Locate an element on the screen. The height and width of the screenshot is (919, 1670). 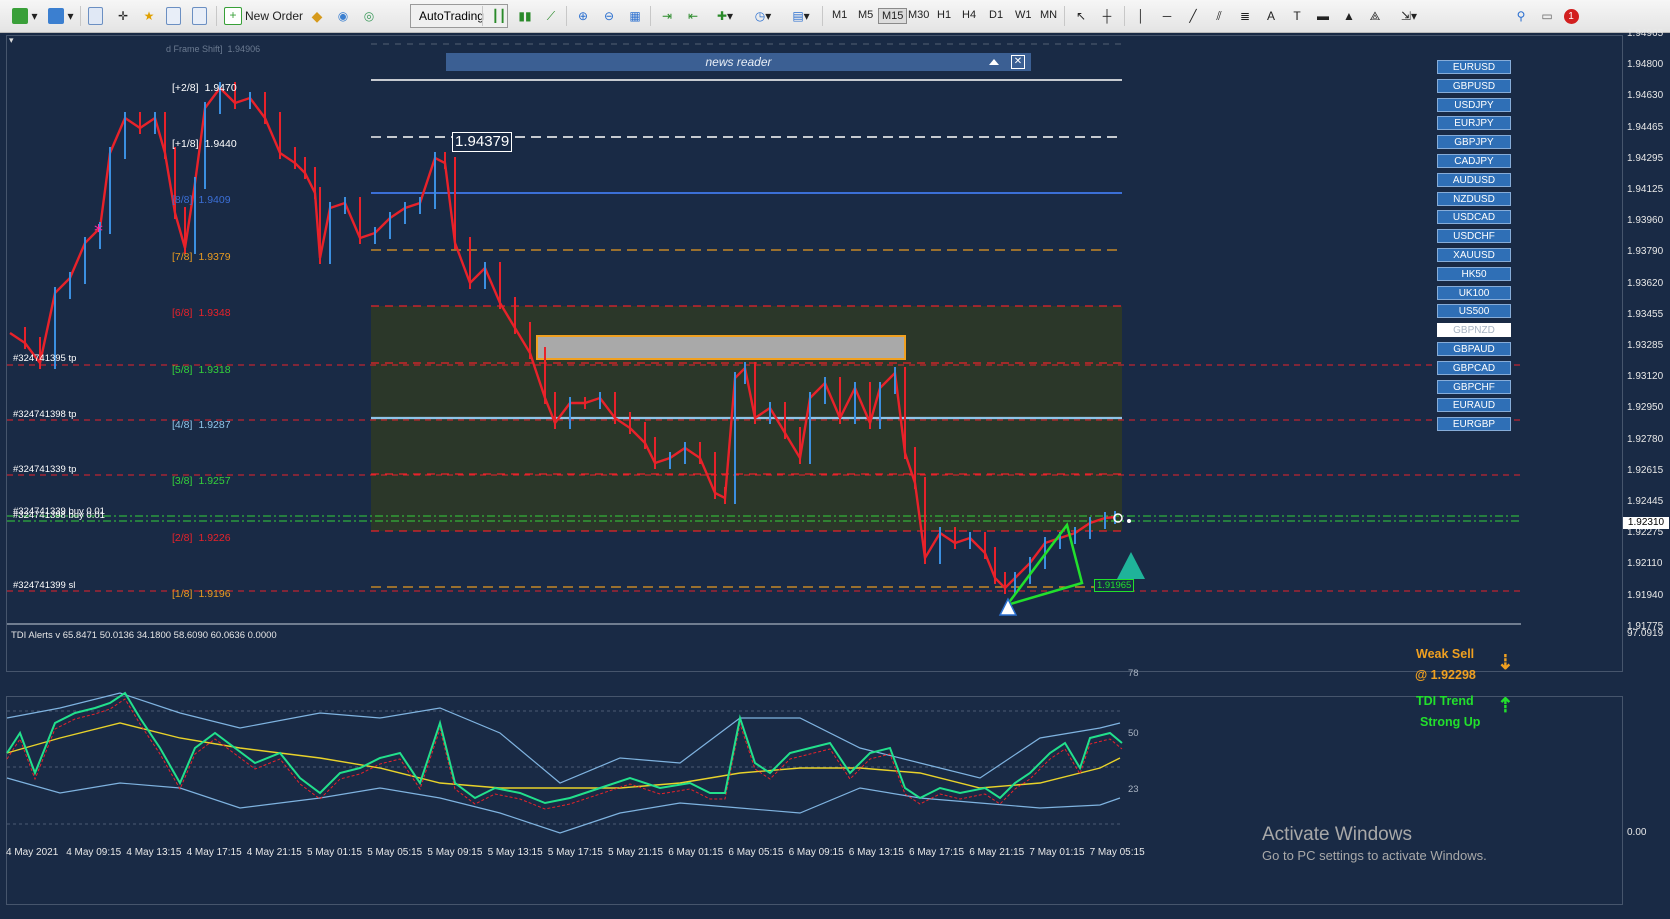
time-axis-label: 6 May 01:15 is located at coordinates (696, 852).